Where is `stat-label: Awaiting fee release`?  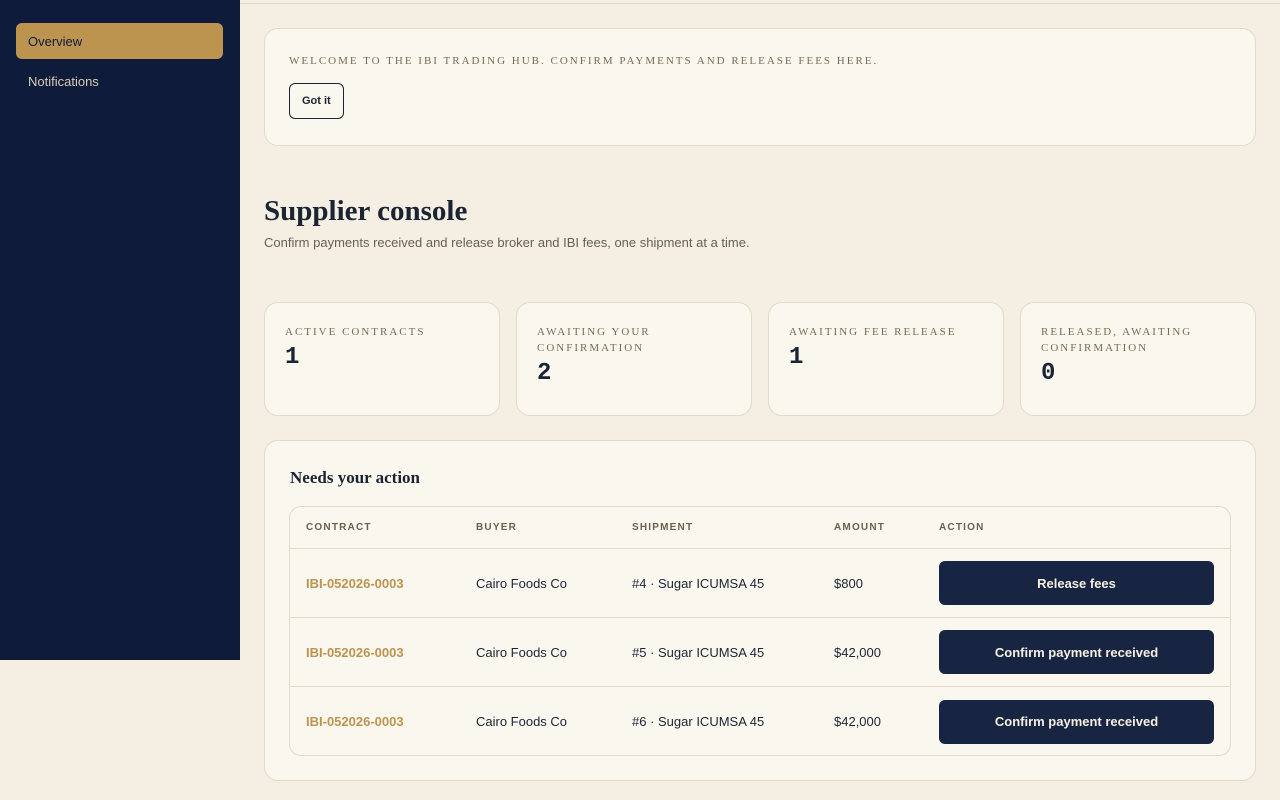
stat-label: Awaiting fee release is located at coordinates (873, 332).